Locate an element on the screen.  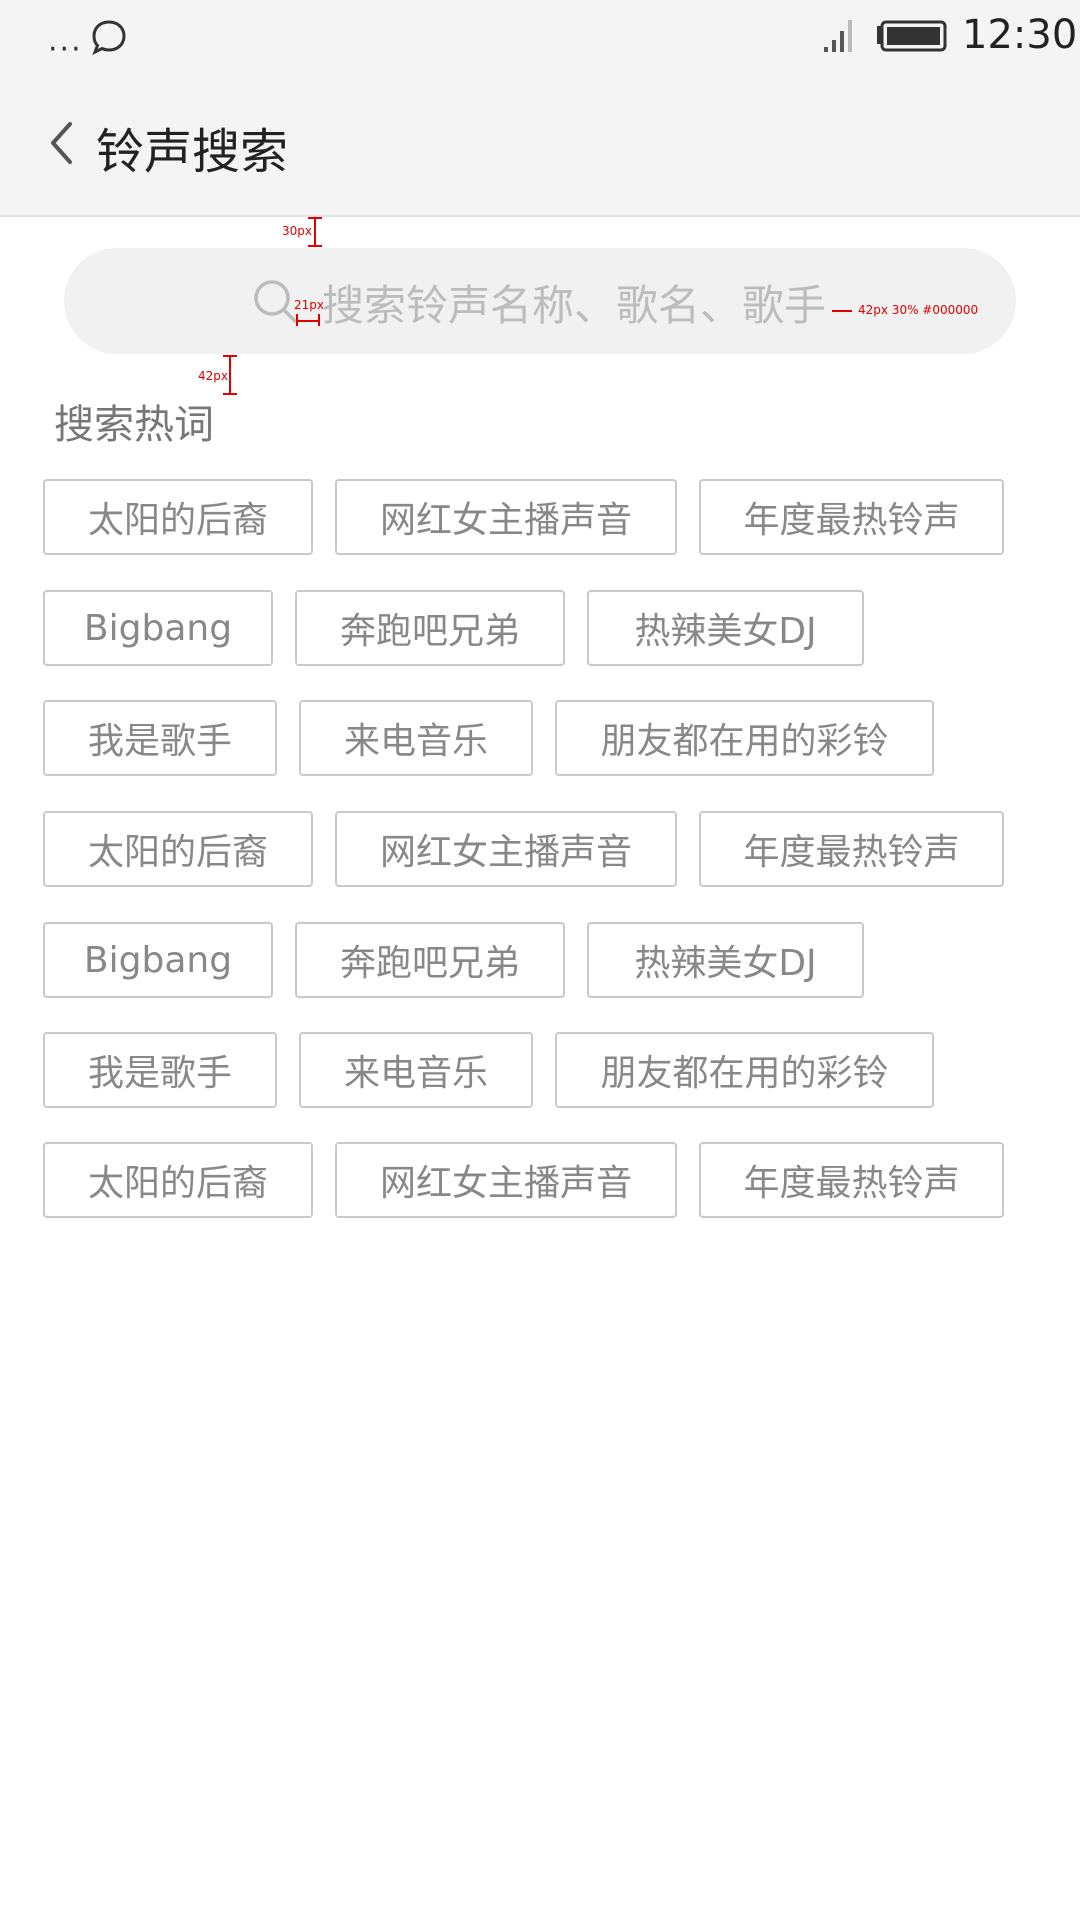
annotation-top-gap-line is located at coordinates (315, 232).